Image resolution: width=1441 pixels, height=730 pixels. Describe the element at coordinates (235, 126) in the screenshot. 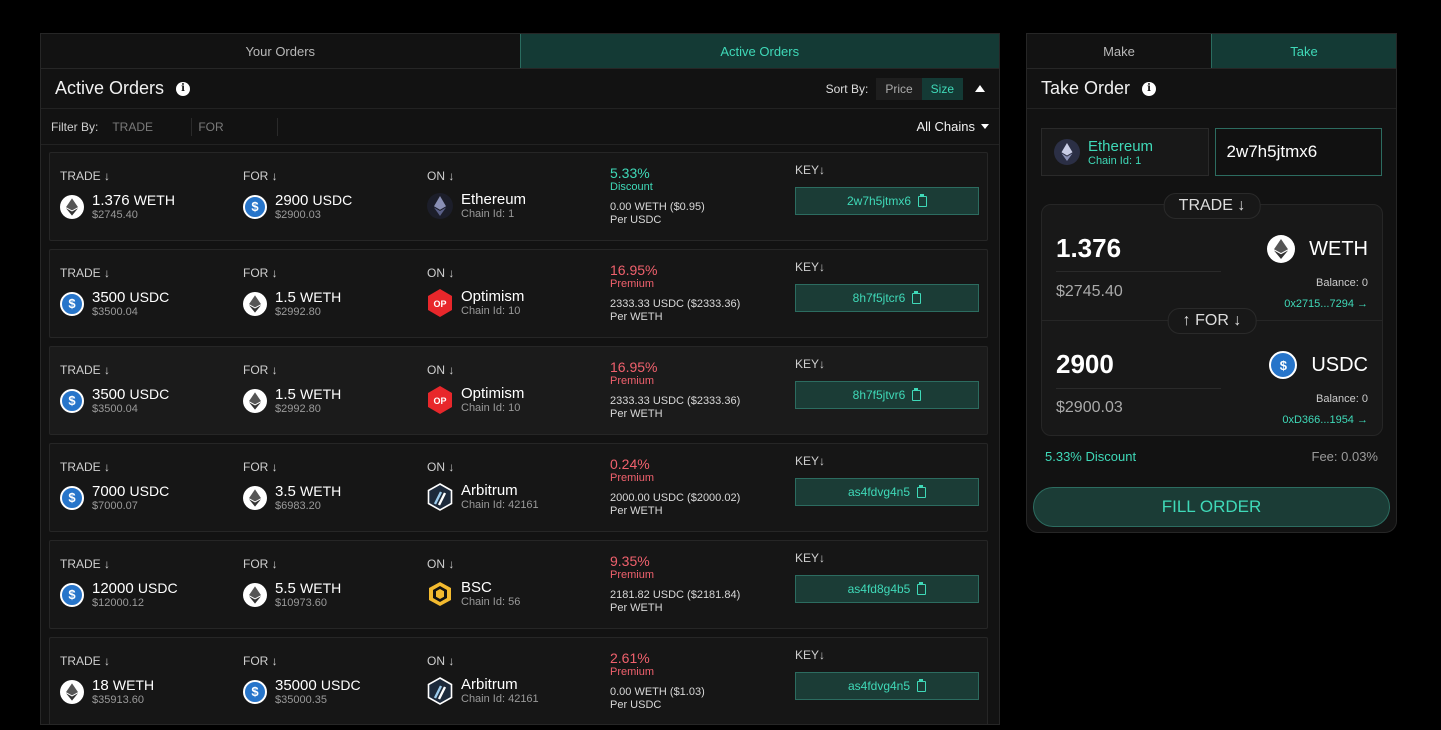

I see `filter-for-input: FOR` at that location.